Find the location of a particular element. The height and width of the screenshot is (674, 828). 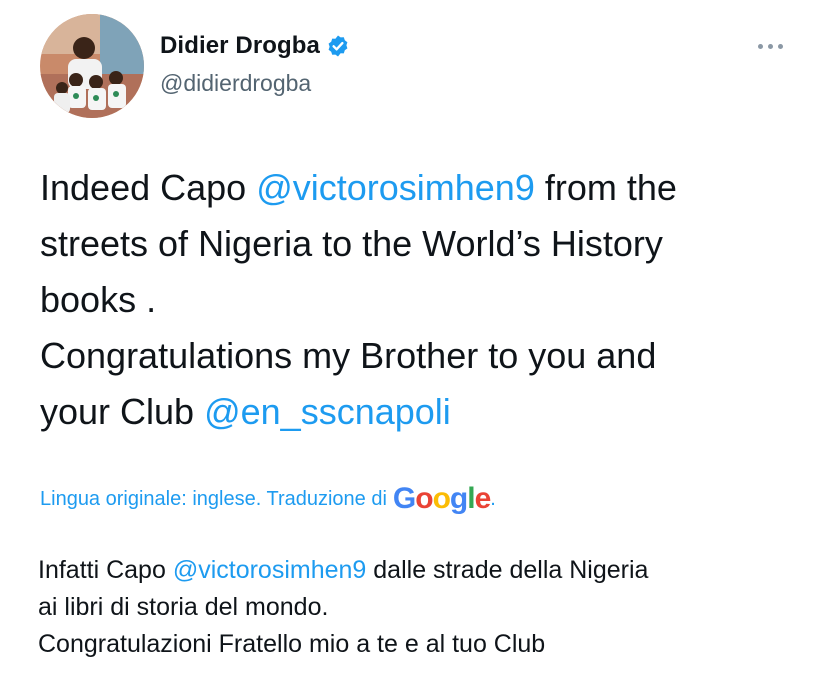

translated-text-part: Infatti Capo is located at coordinates (105, 570).